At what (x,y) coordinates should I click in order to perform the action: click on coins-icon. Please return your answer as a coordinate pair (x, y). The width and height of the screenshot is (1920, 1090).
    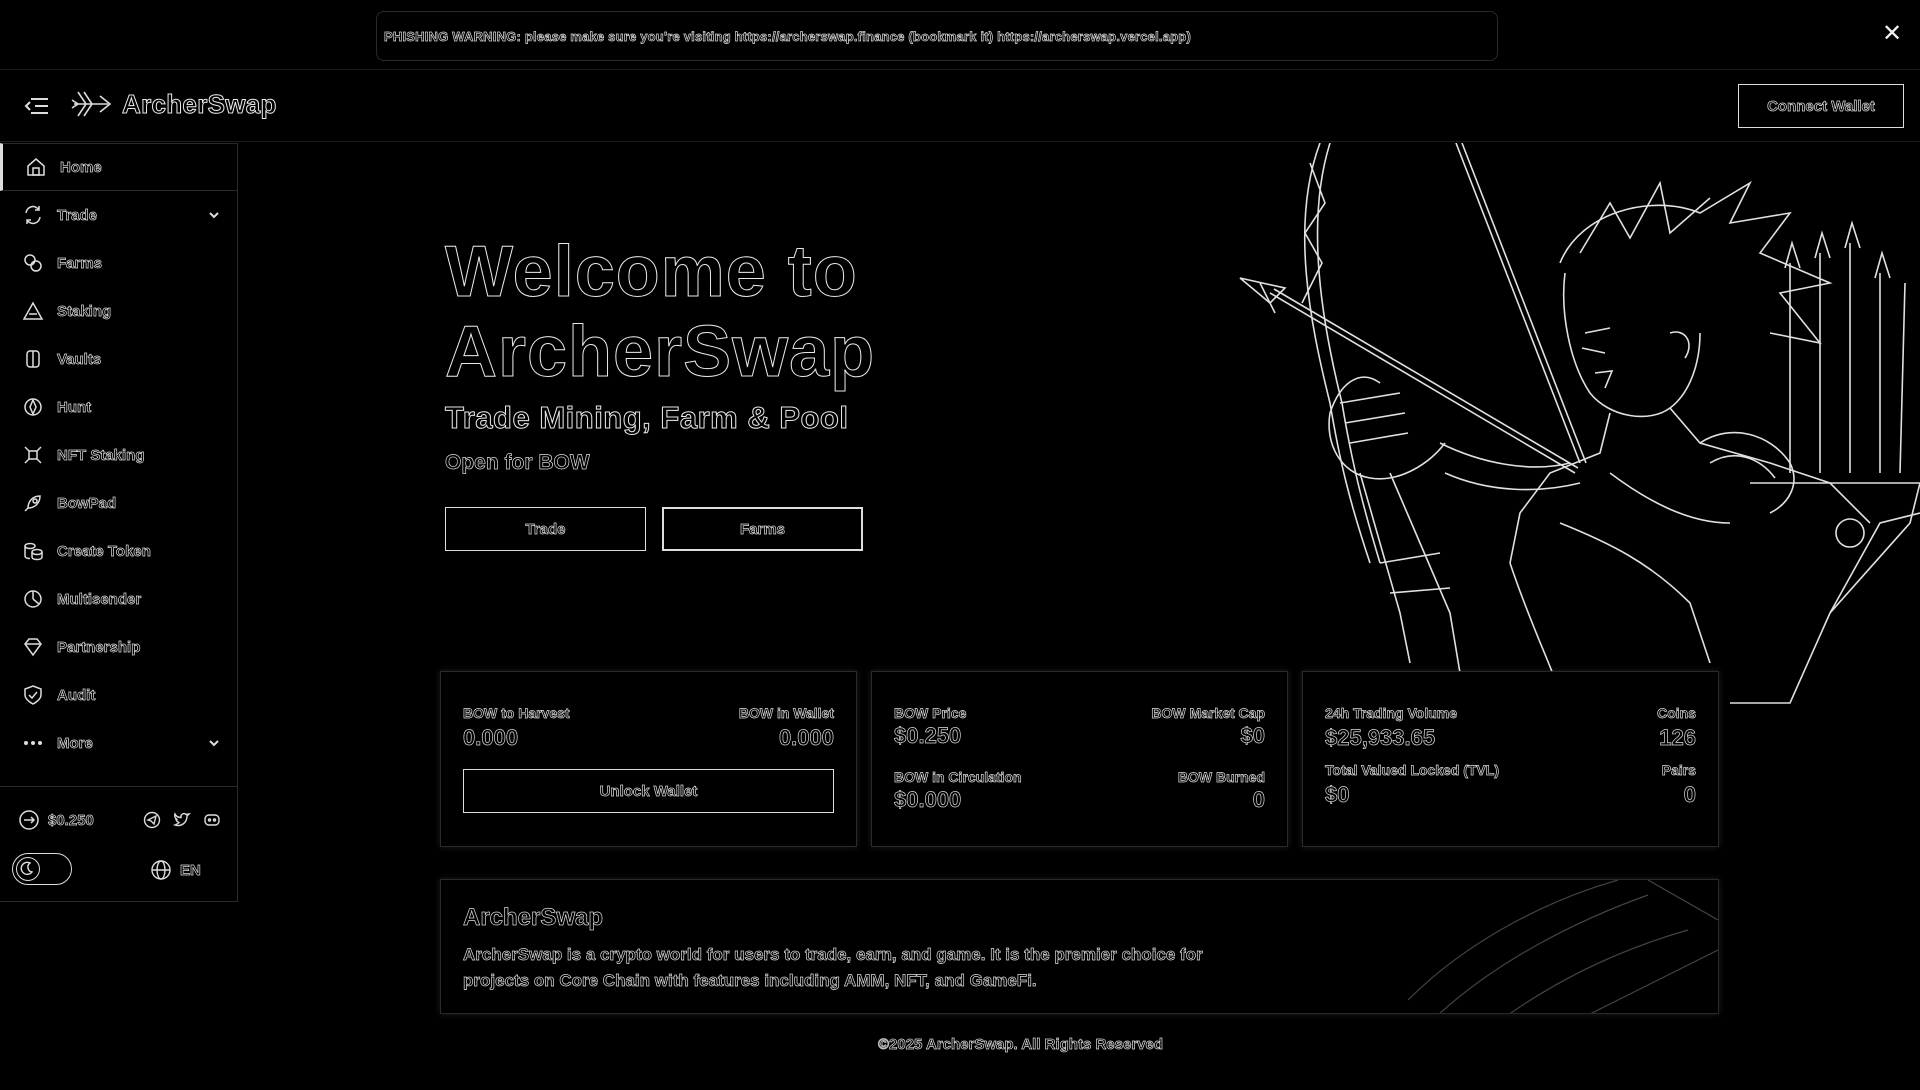
    Looking at the image, I should click on (33, 551).